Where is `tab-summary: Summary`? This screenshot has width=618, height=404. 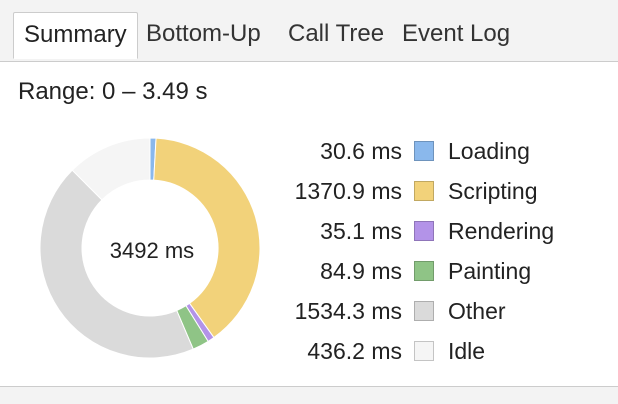 tab-summary: Summary is located at coordinates (75, 35).